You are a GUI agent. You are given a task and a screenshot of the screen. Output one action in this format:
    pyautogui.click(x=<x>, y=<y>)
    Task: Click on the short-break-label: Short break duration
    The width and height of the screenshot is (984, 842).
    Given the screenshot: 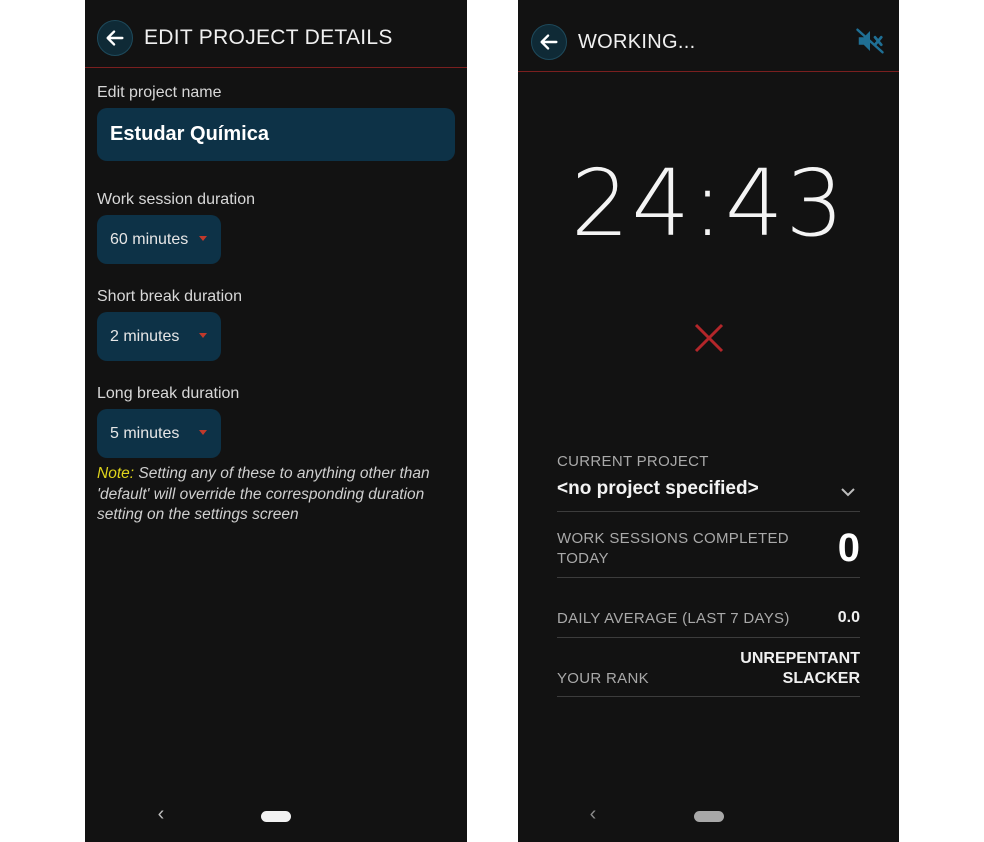 What is the action you would take?
    pyautogui.click(x=169, y=296)
    